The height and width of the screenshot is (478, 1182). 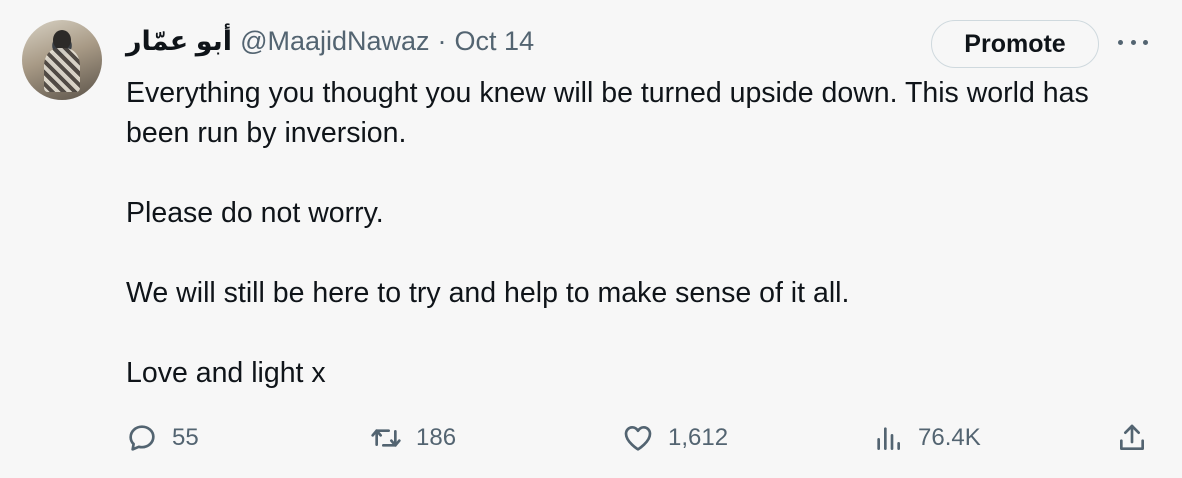 I want to click on share-button, so click(x=1132, y=438).